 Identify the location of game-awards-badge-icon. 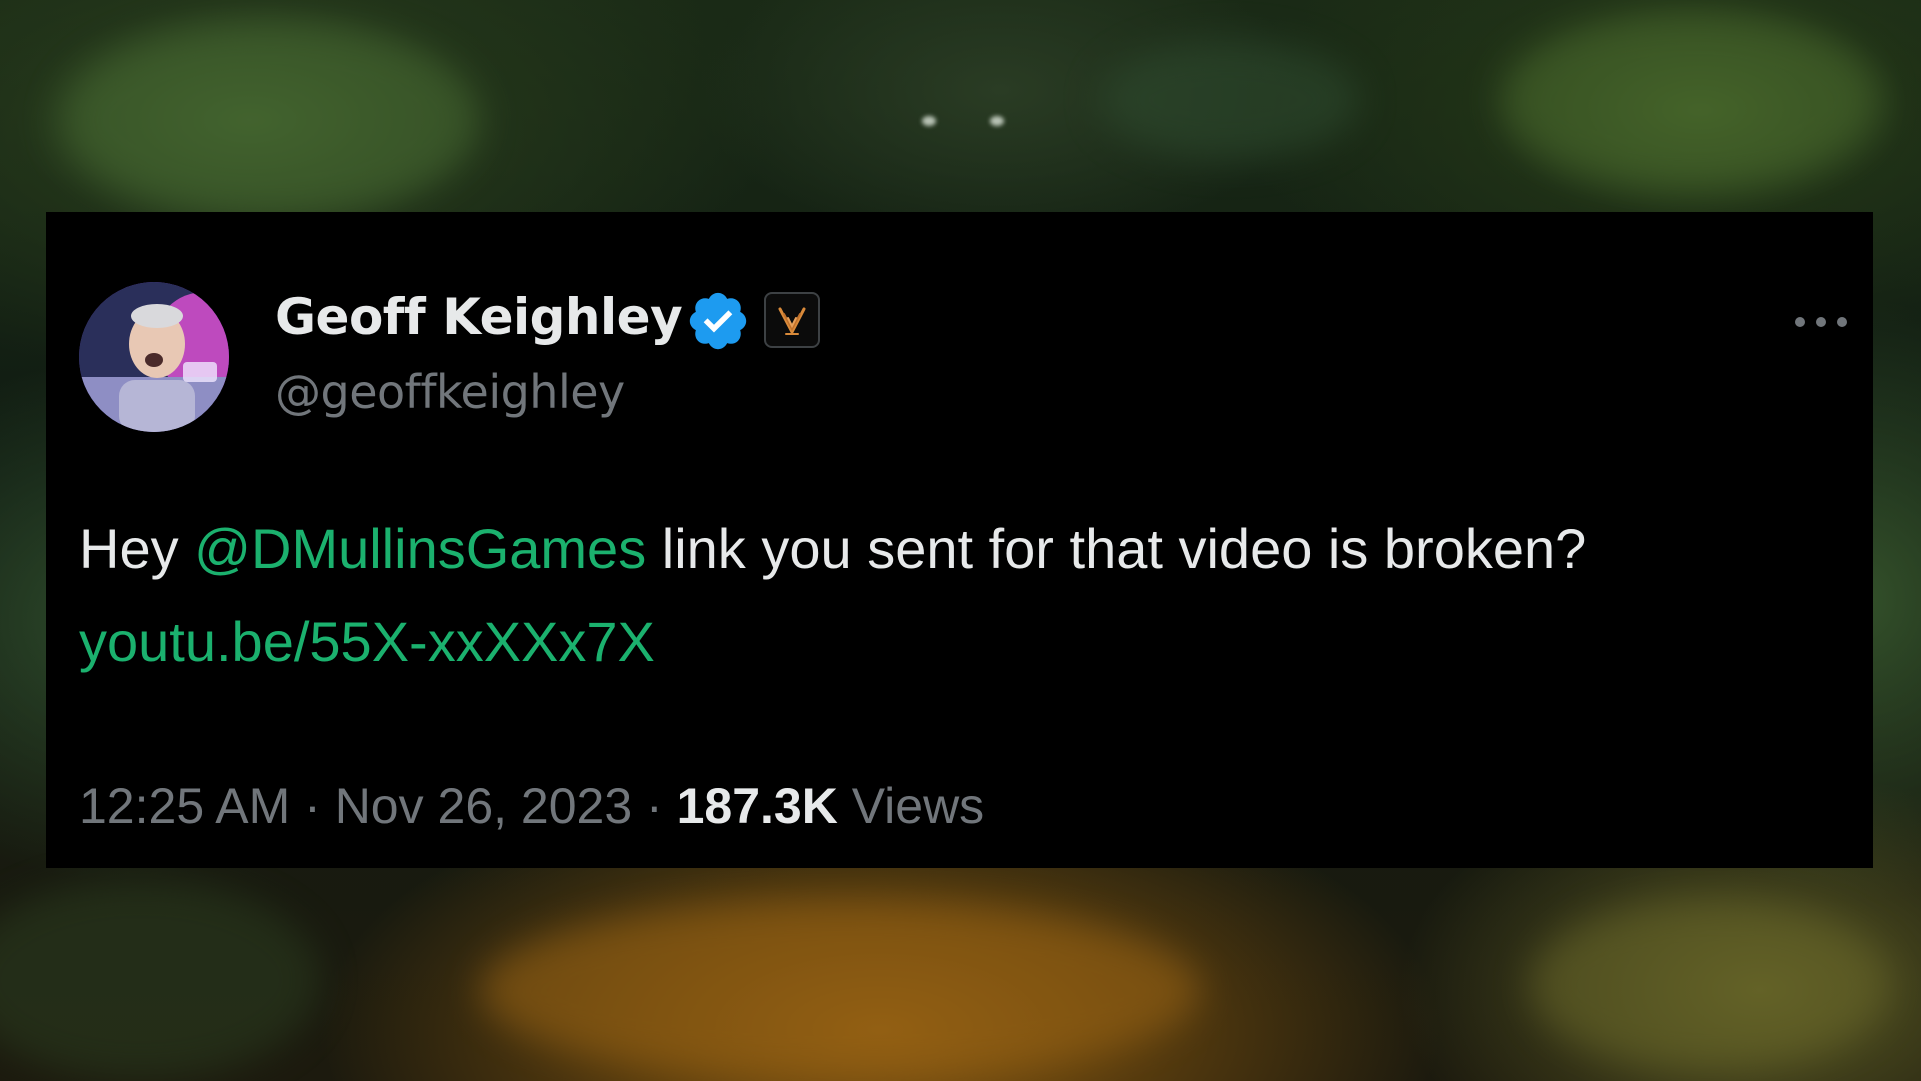
(792, 320).